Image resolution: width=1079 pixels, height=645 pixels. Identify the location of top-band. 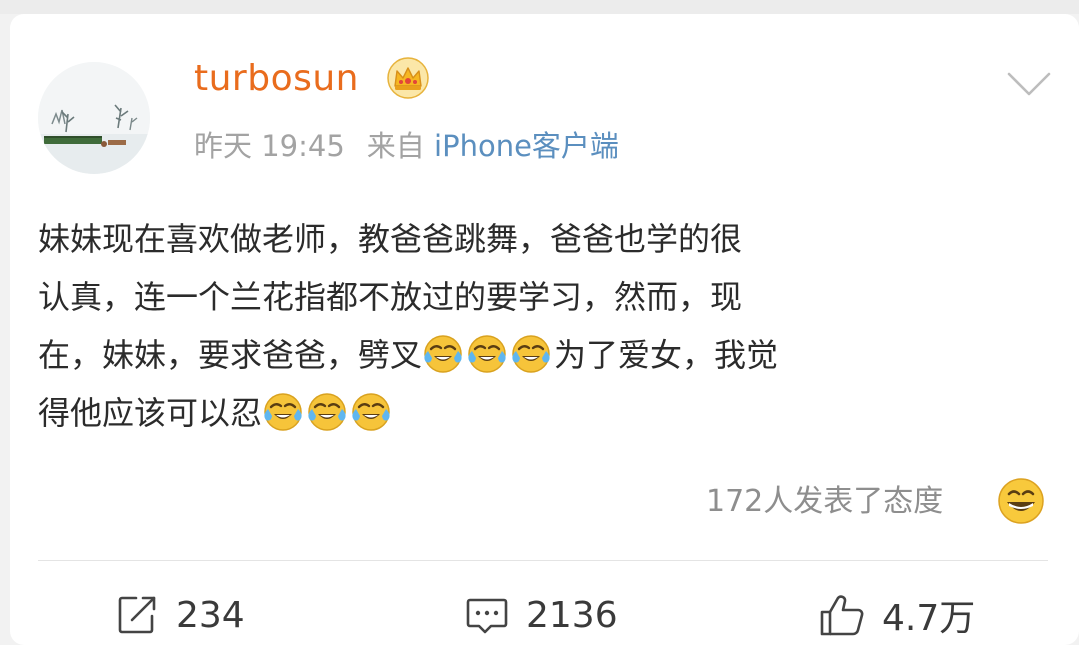
(539, 7).